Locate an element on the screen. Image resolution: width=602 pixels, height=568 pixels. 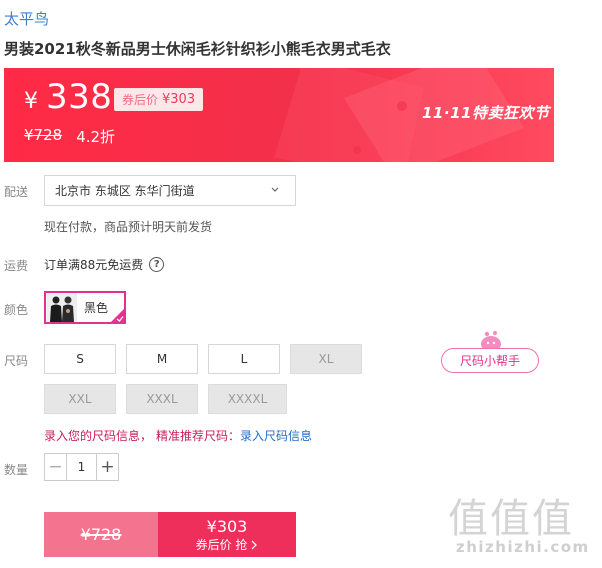
quantity-stepper: − 1 + is located at coordinates (81, 467).